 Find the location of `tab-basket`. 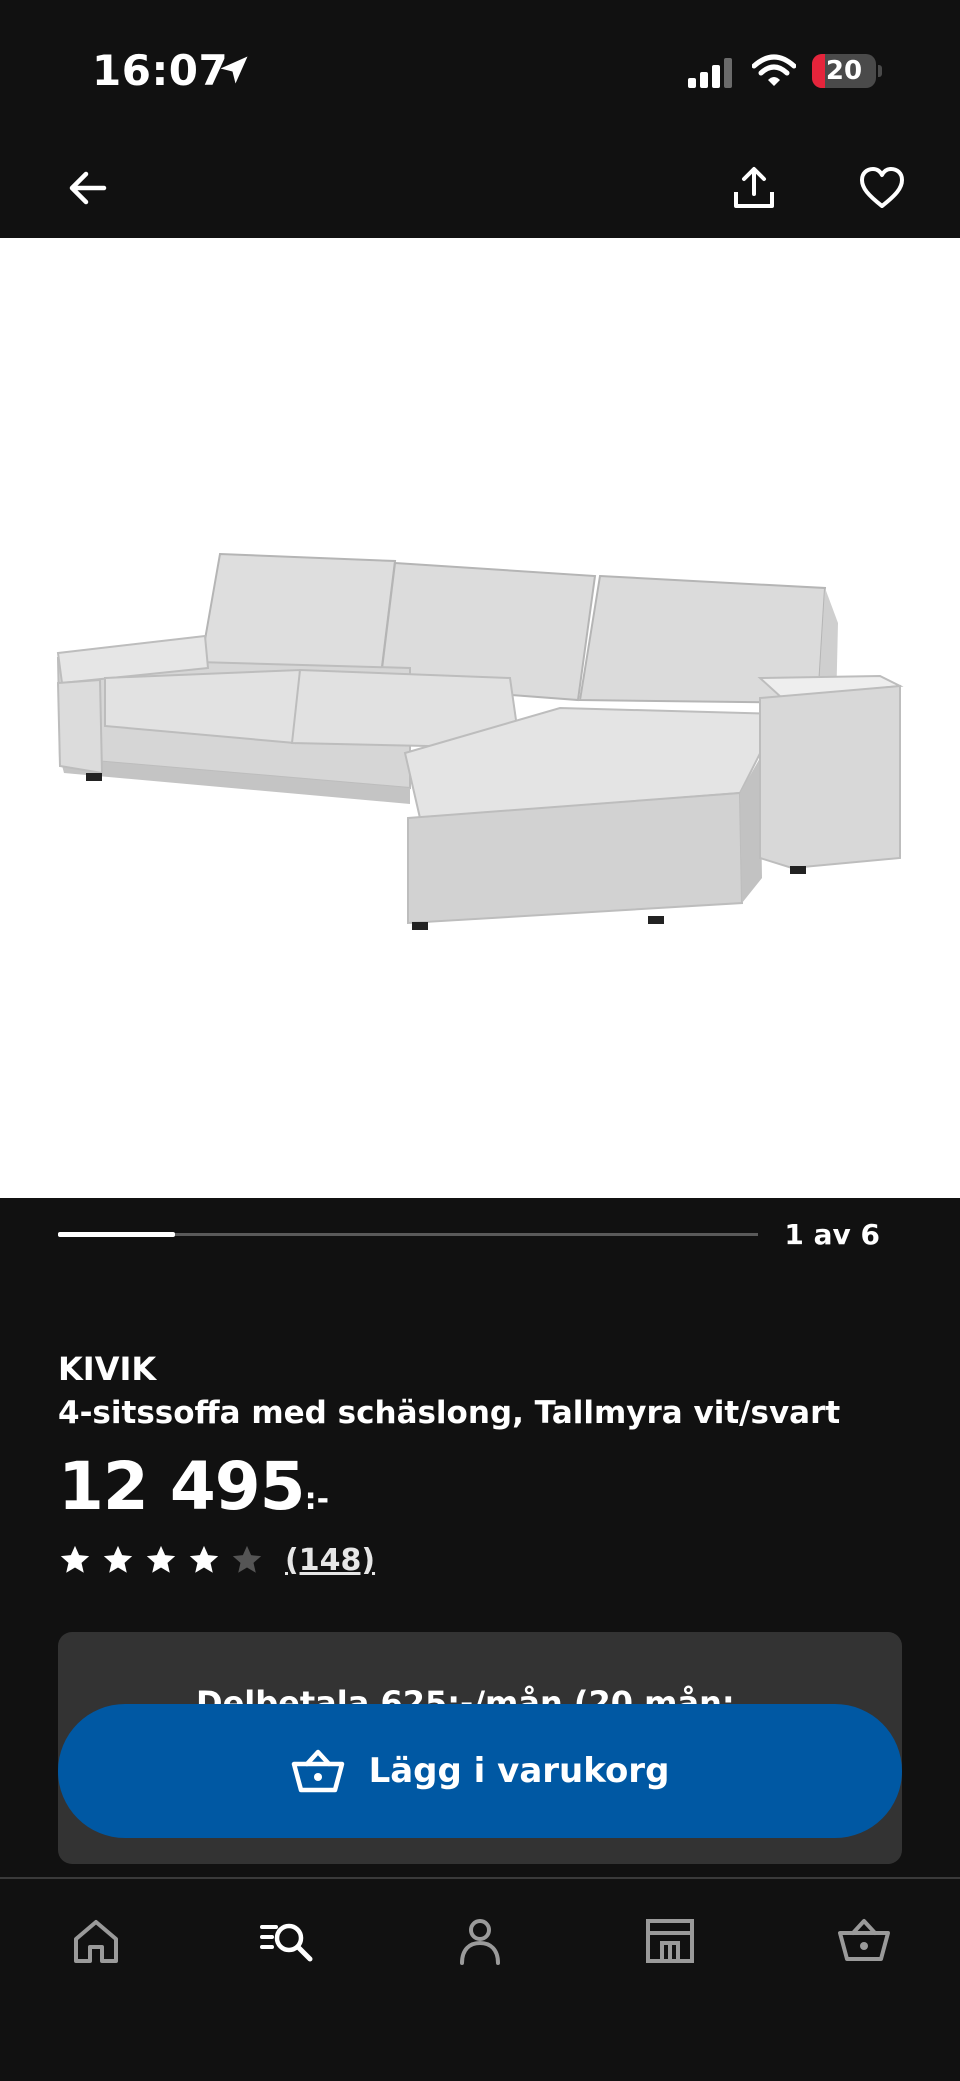

tab-basket is located at coordinates (864, 1941).